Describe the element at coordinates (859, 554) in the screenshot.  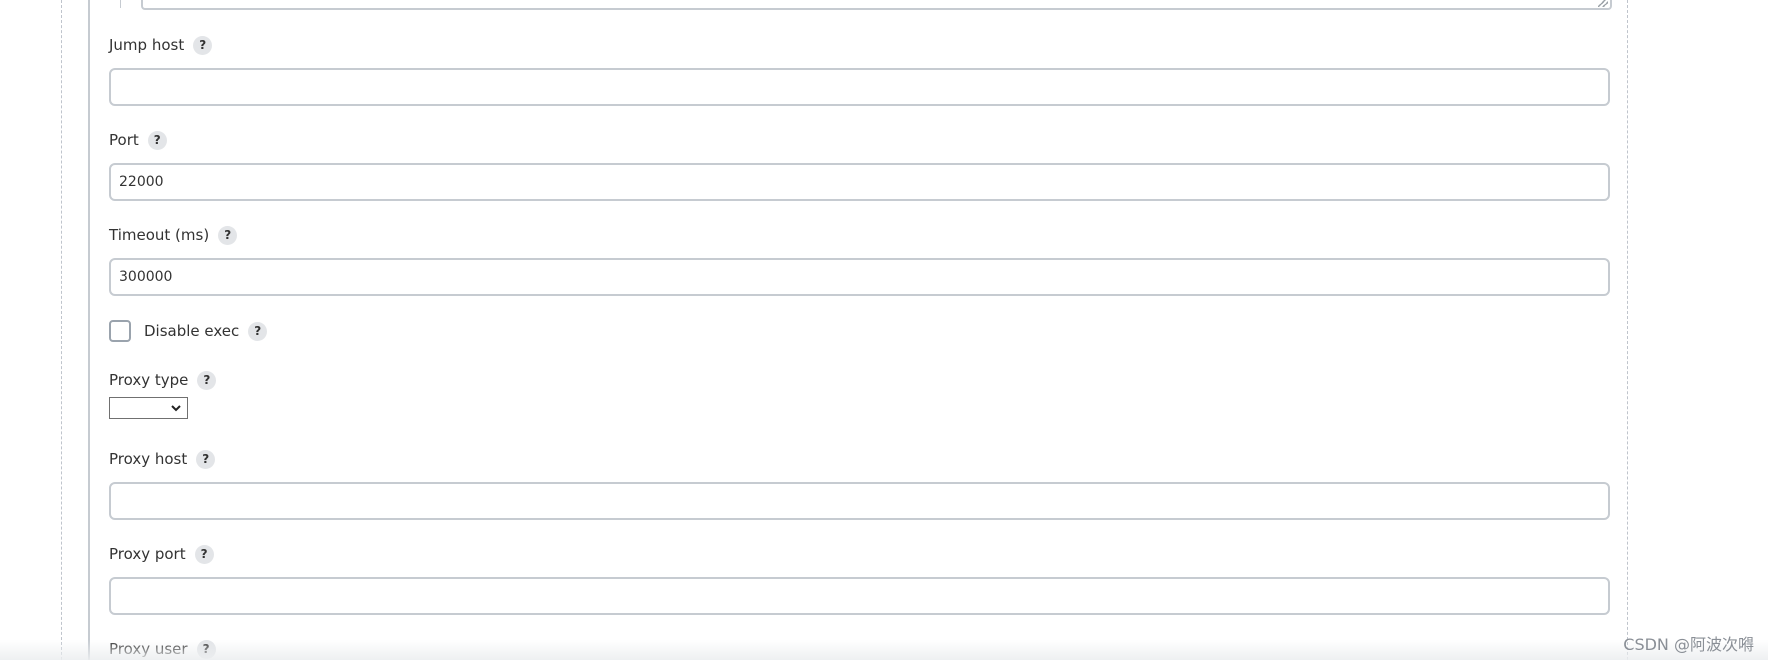
I see `proxy-port-label-row: Proxy port ?` at that location.